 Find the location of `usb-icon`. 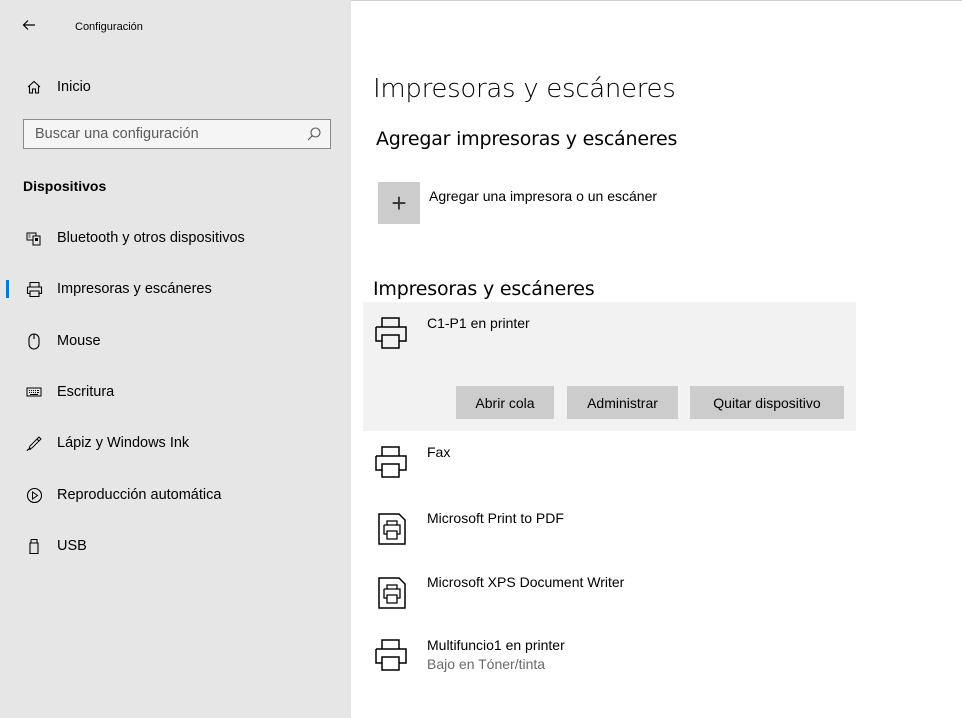

usb-icon is located at coordinates (34, 546).